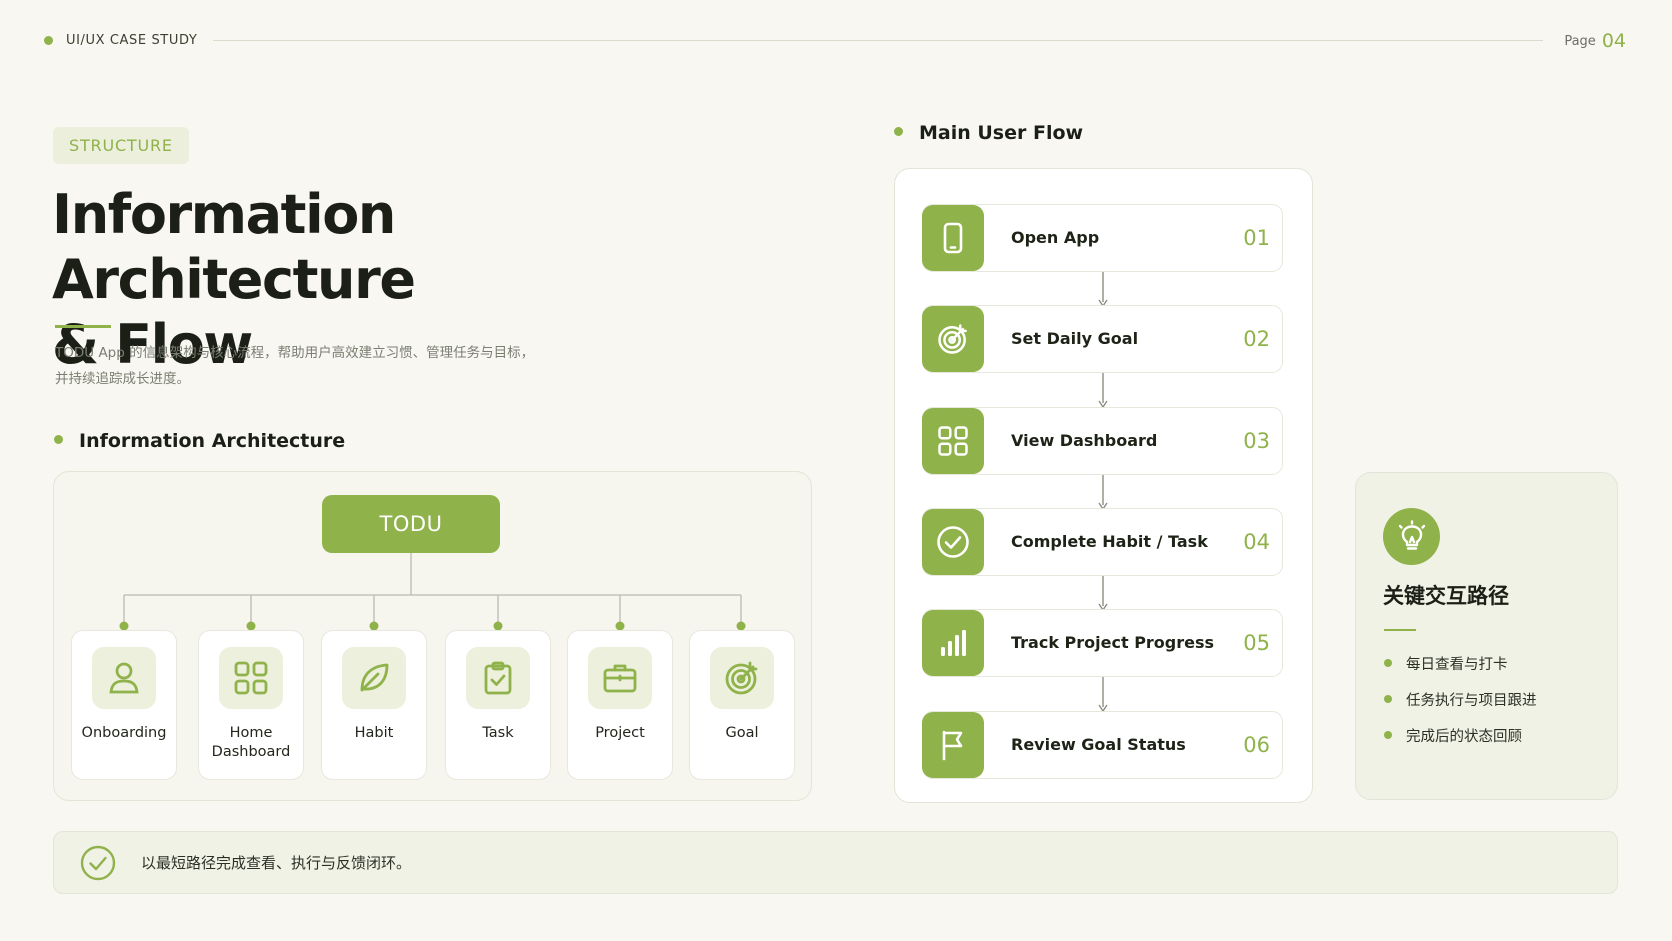 Image resolution: width=1672 pixels, height=941 pixels. I want to click on briefcase-icon, so click(620, 678).